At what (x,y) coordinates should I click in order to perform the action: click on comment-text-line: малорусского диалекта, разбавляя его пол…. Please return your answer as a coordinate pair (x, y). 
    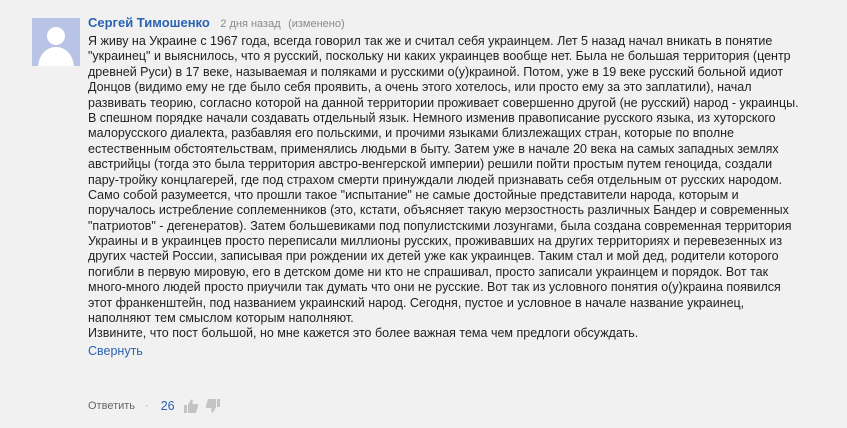
    Looking at the image, I should click on (411, 133).